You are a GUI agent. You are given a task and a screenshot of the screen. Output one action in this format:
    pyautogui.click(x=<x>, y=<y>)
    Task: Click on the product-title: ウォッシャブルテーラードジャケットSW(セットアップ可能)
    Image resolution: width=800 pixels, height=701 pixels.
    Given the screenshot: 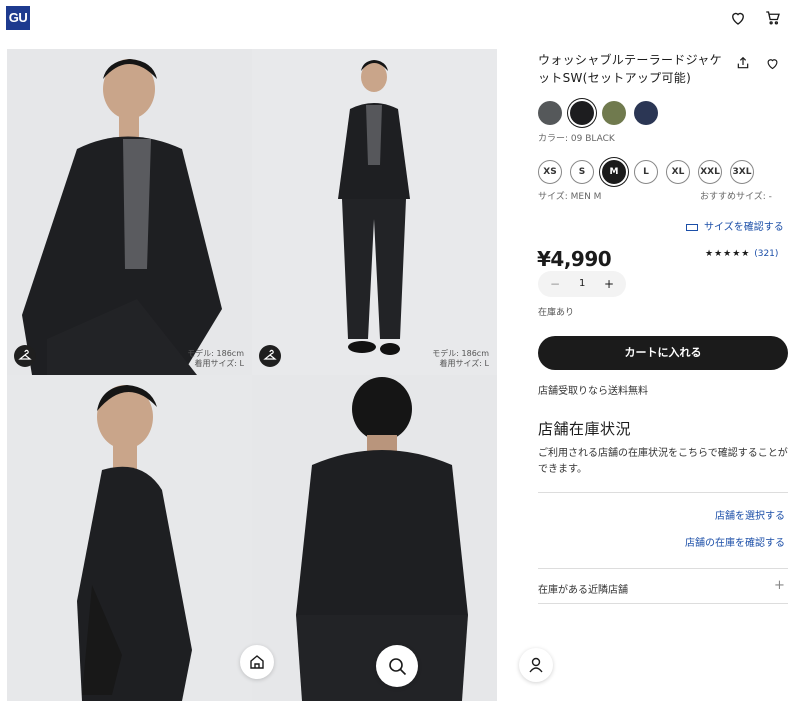 What is the action you would take?
    pyautogui.click(x=630, y=69)
    